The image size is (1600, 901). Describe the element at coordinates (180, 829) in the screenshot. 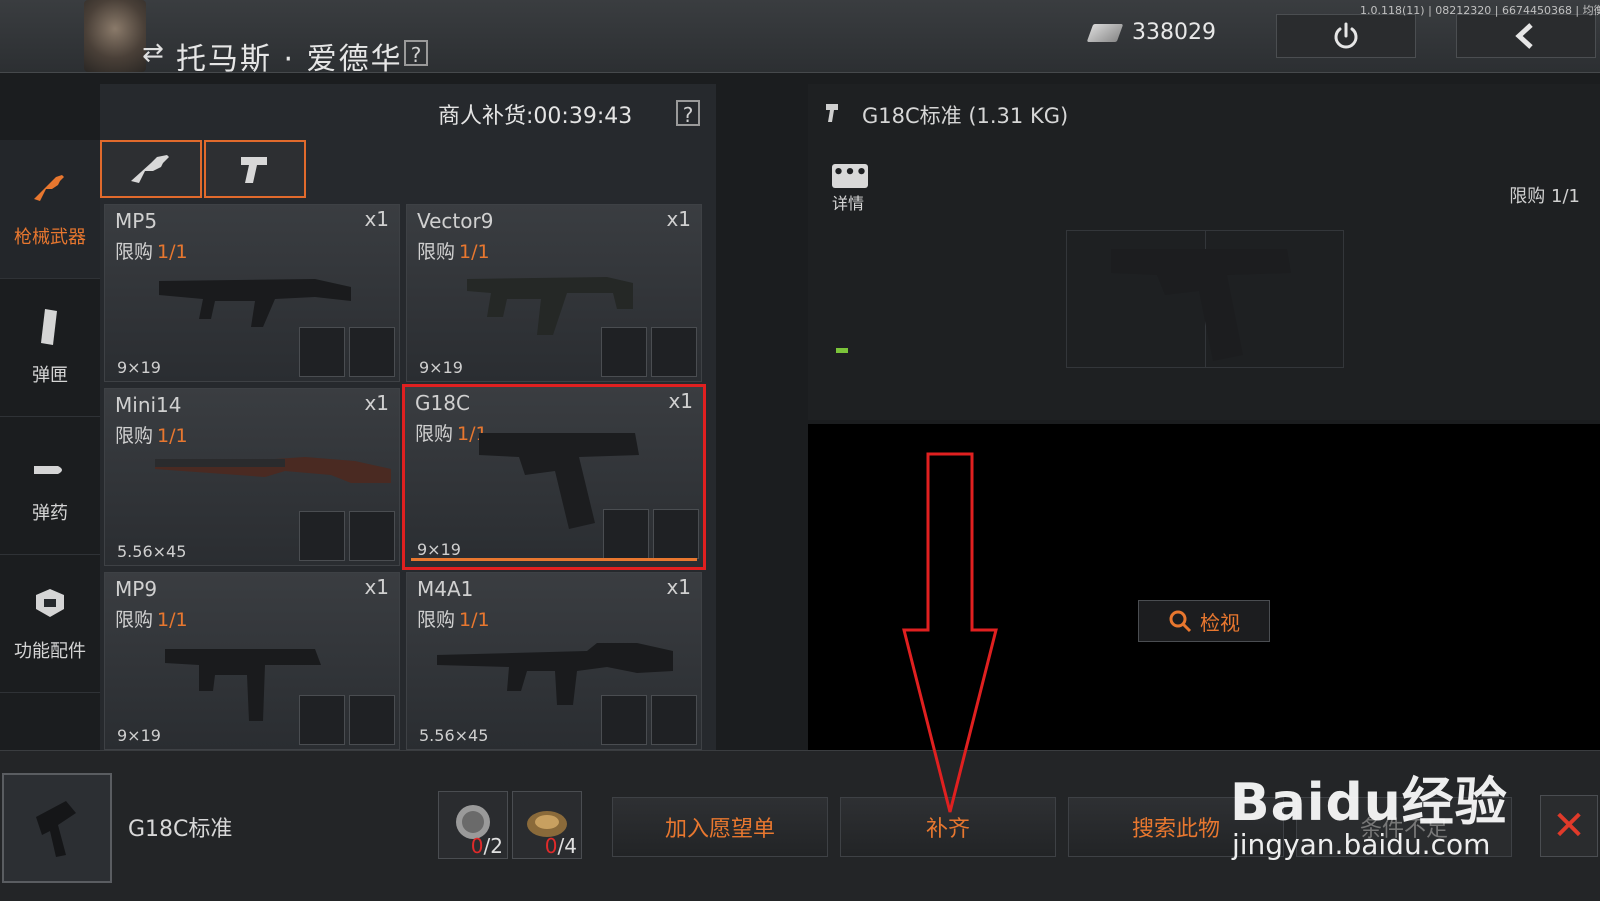

I see `selected-item-name: G18C标准` at that location.